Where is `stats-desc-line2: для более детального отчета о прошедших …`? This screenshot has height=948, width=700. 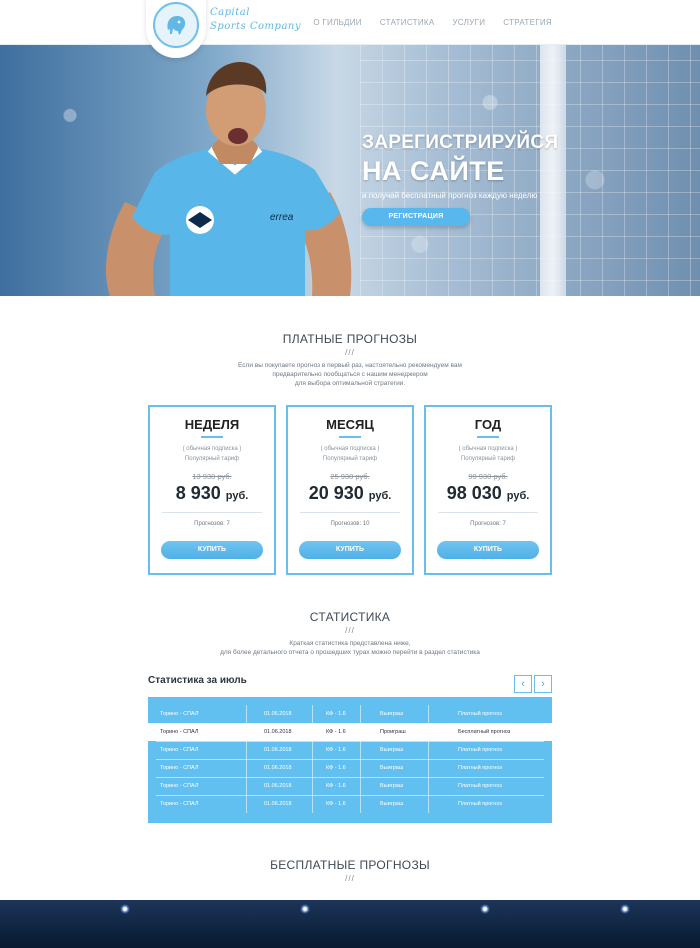
stats-desc-line2: для более детального отчета о прошедших … is located at coordinates (350, 652).